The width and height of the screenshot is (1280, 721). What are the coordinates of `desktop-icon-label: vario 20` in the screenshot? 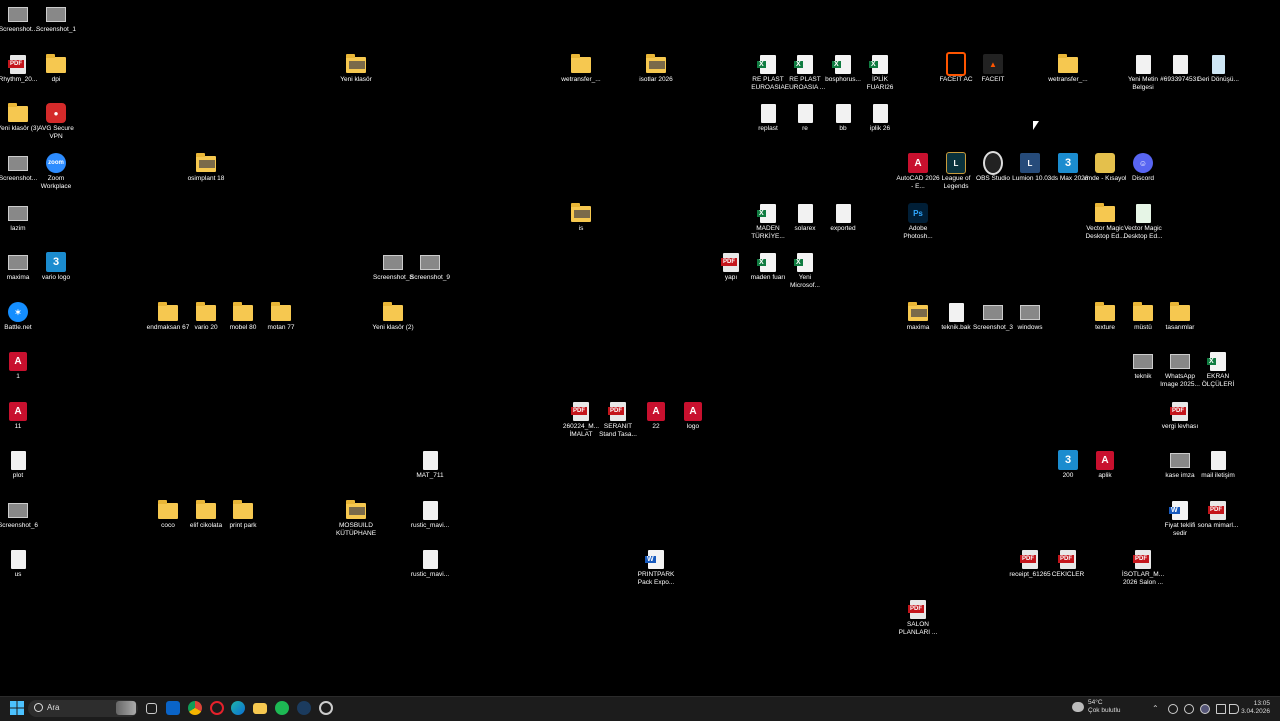 It's located at (206, 327).